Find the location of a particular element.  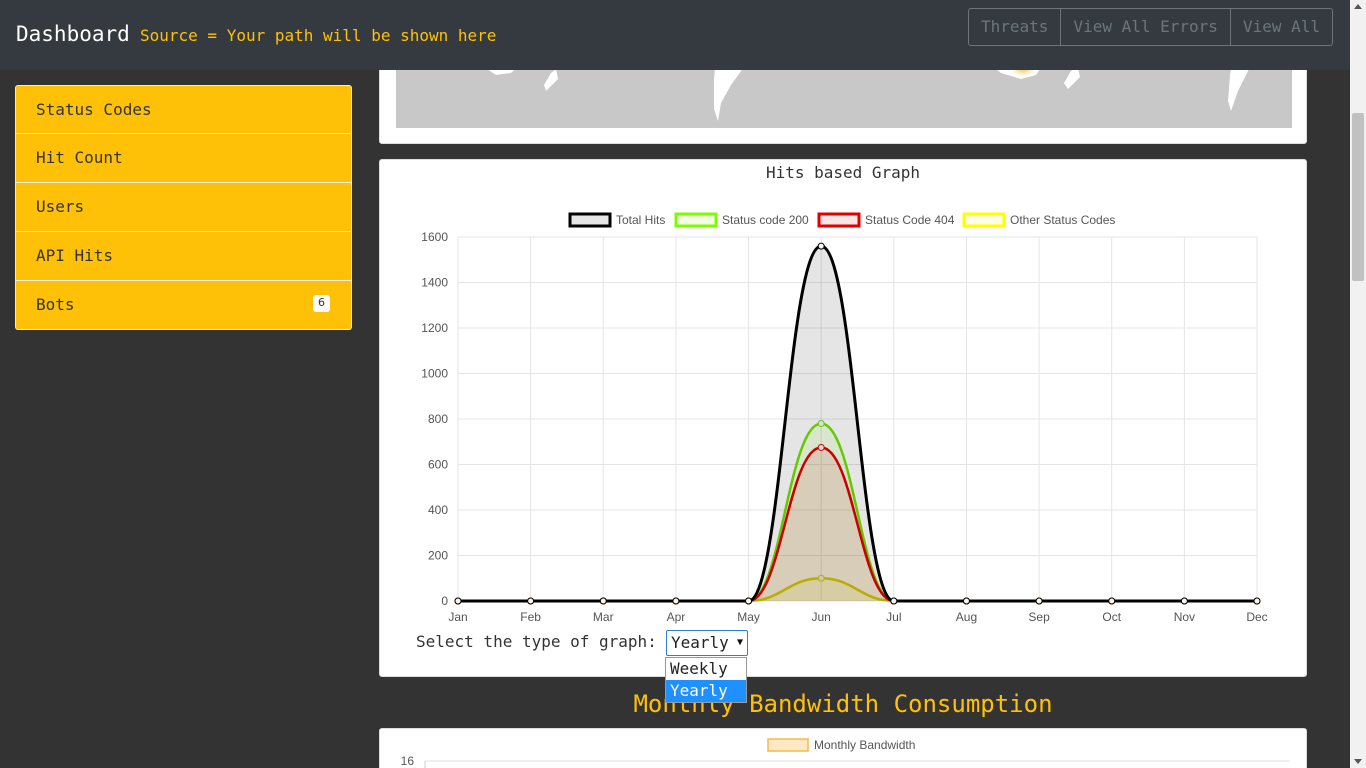

source-path-text: Source = Your path will be shown here is located at coordinates (318, 35).